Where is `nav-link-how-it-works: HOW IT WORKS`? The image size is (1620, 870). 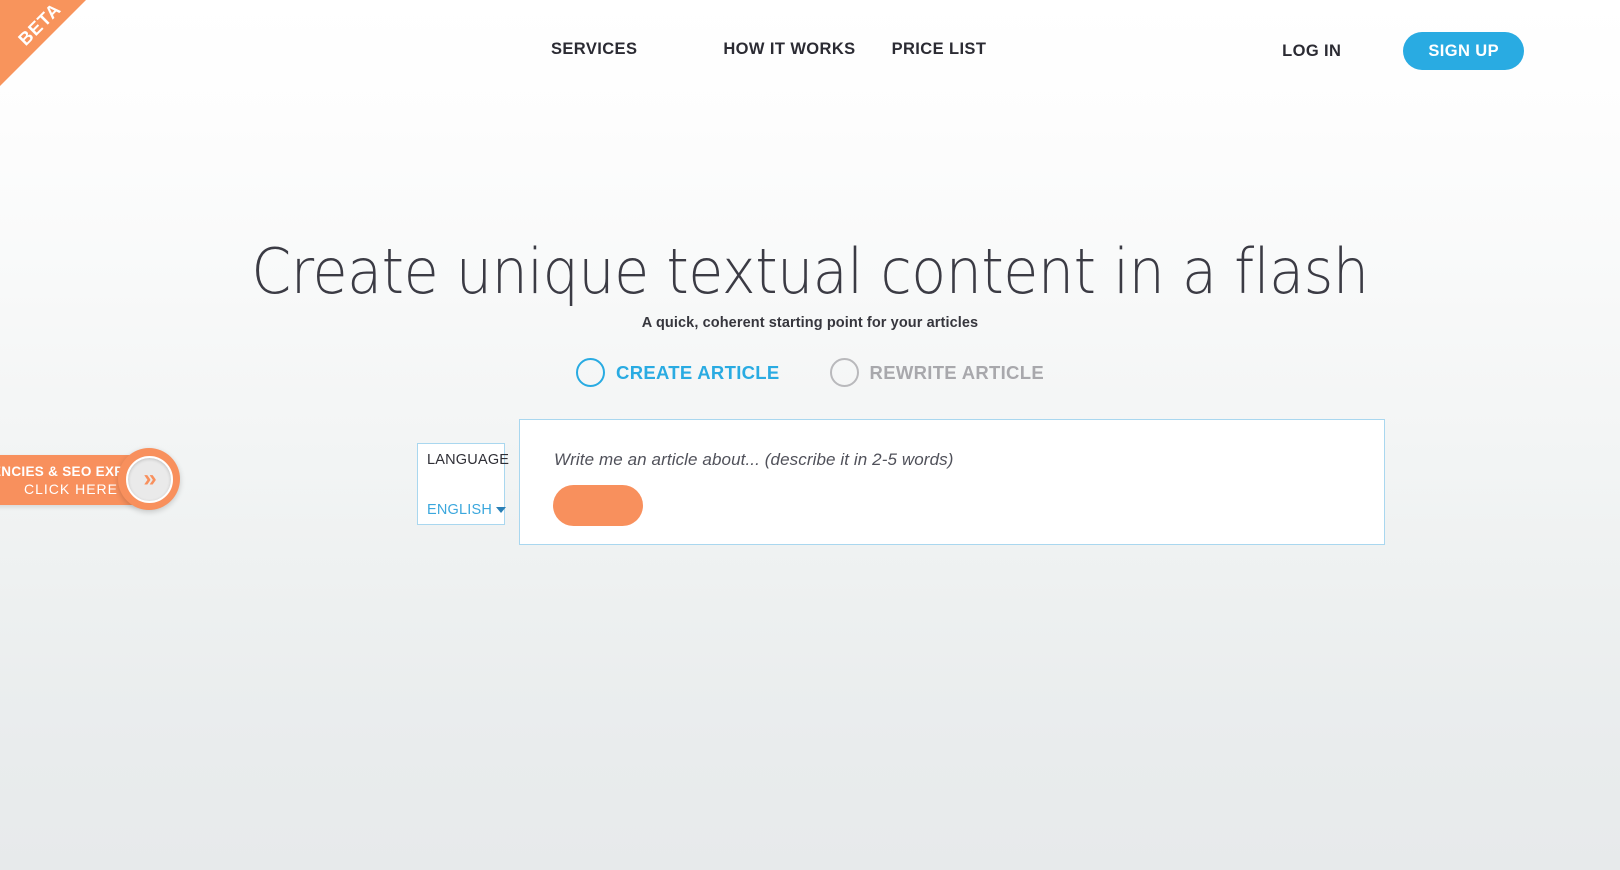
nav-link-how-it-works: HOW IT WORKS is located at coordinates (789, 49).